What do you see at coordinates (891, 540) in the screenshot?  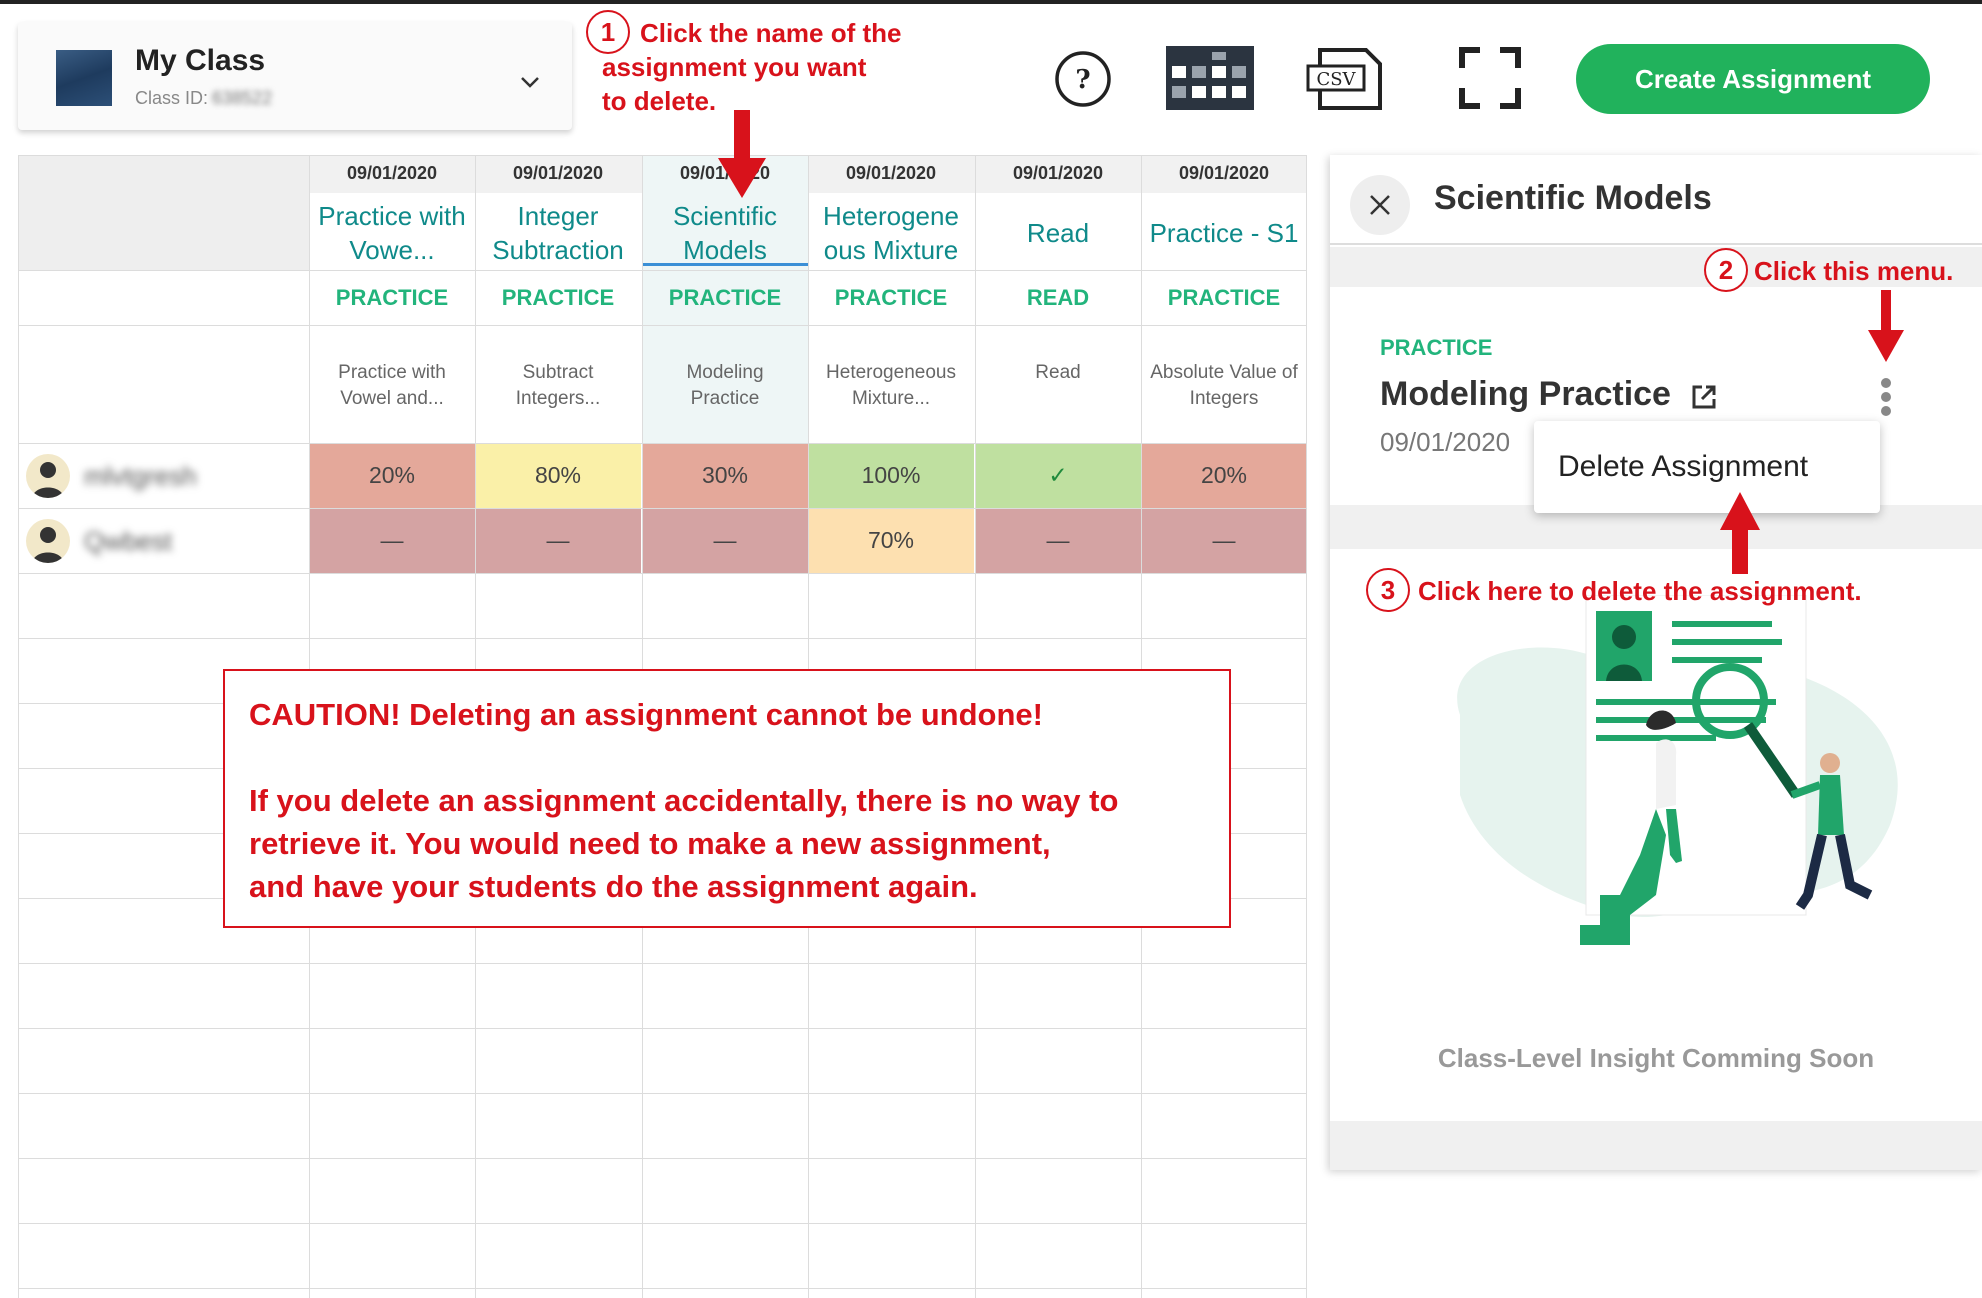 I see `score-cell: 70%` at bounding box center [891, 540].